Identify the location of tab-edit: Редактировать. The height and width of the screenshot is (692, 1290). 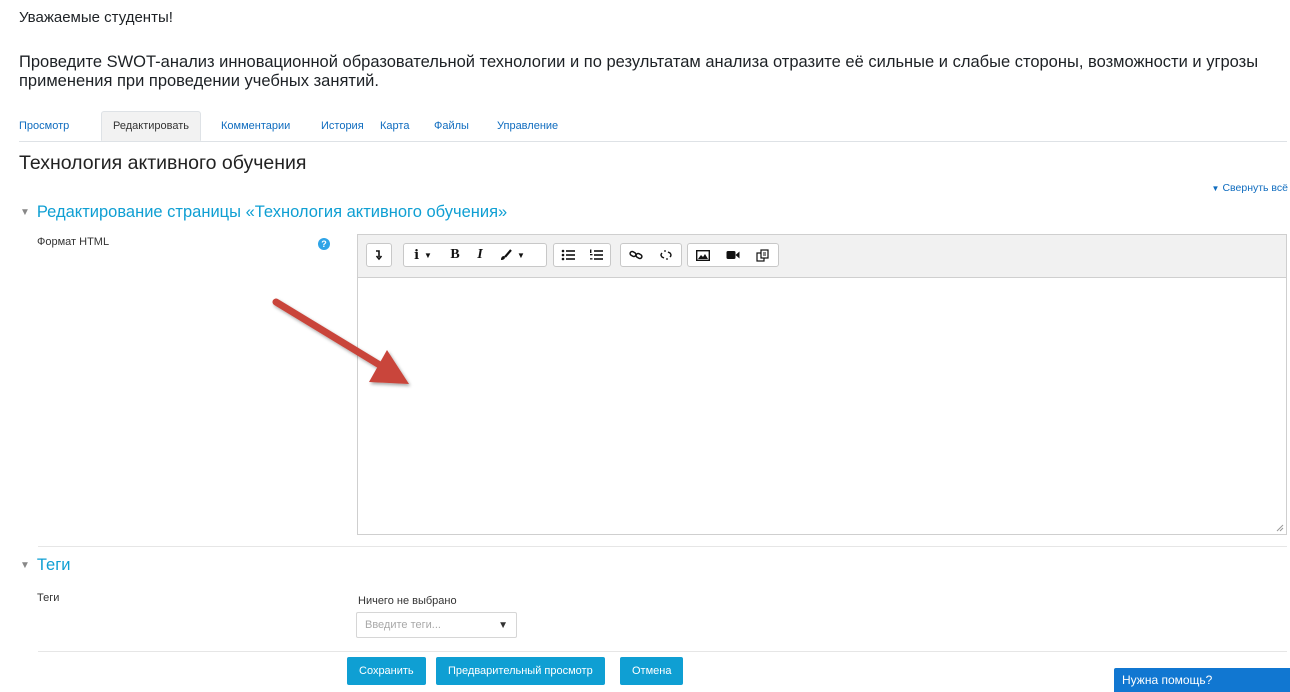
(151, 126).